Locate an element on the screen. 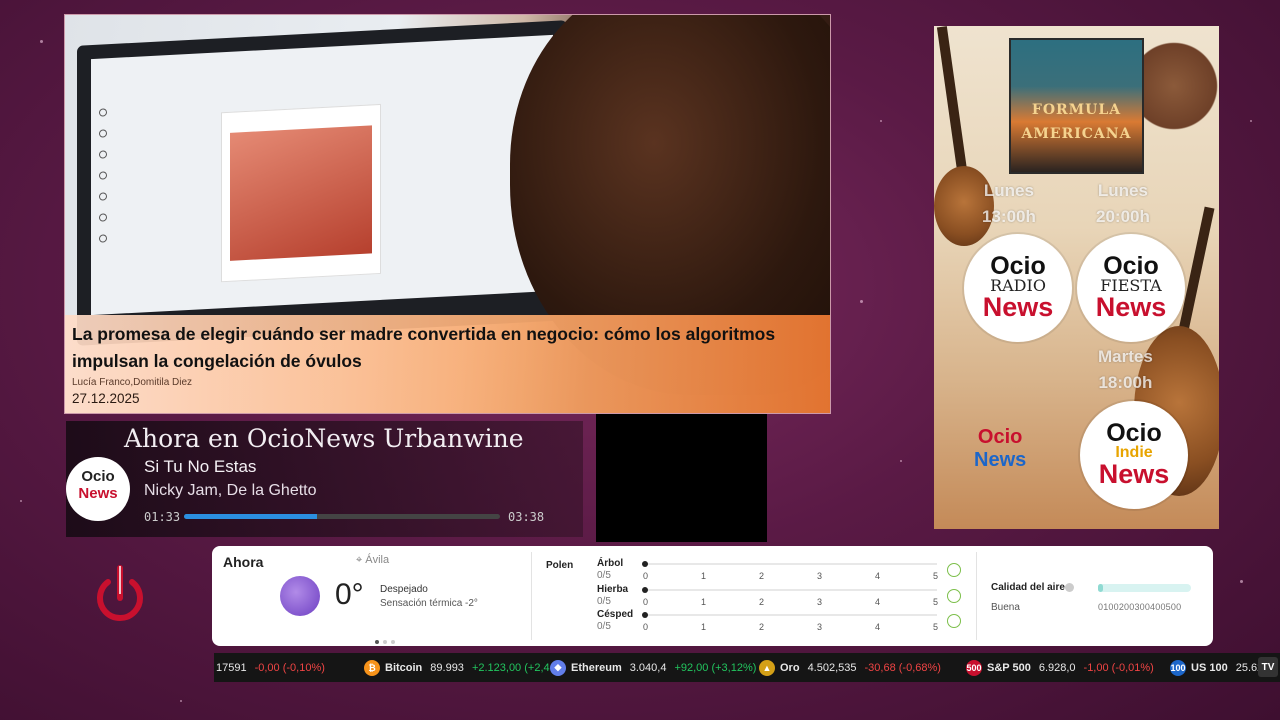  ticker-price: 17591 is located at coordinates (231, 667).